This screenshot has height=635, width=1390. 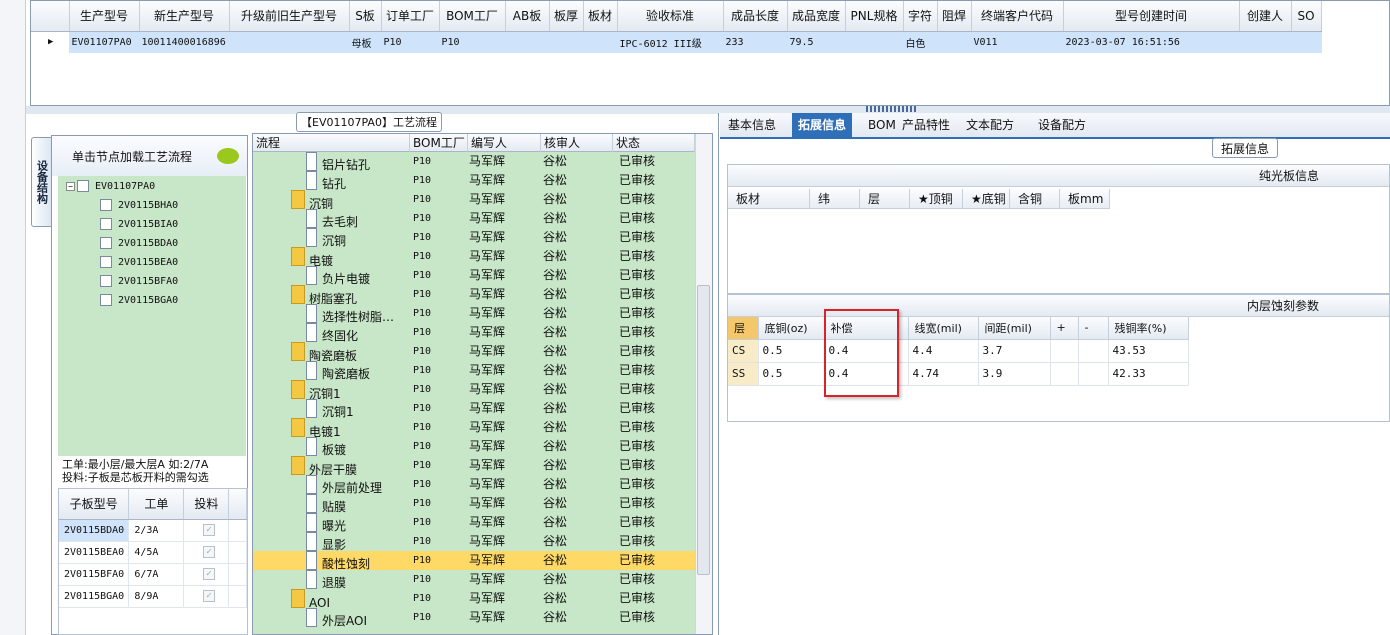 I want to click on grid-cell: 2023-03-07 16:51:56, so click(x=1151, y=42).